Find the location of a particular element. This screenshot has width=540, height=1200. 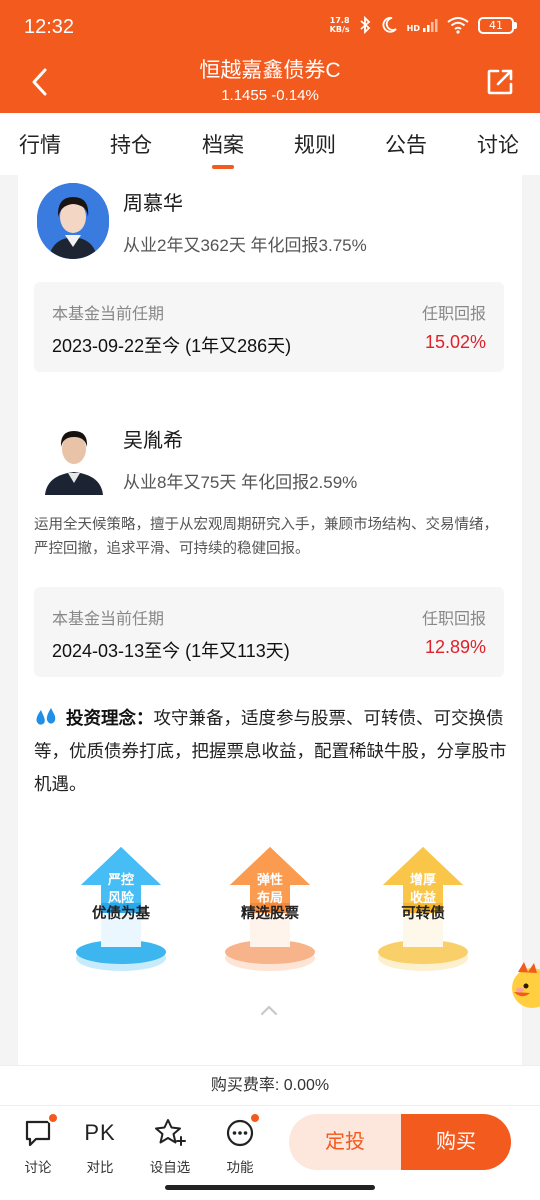

status-bar: 12:32 17.8 KB/s HD 41 is located at coordinates (270, 24).